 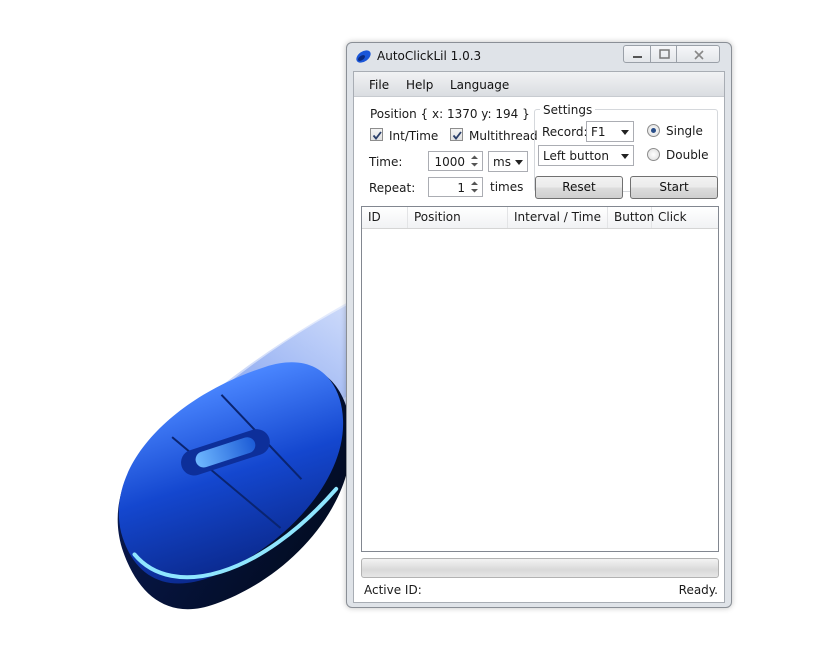 I want to click on maximize-icon, so click(x=664, y=54).